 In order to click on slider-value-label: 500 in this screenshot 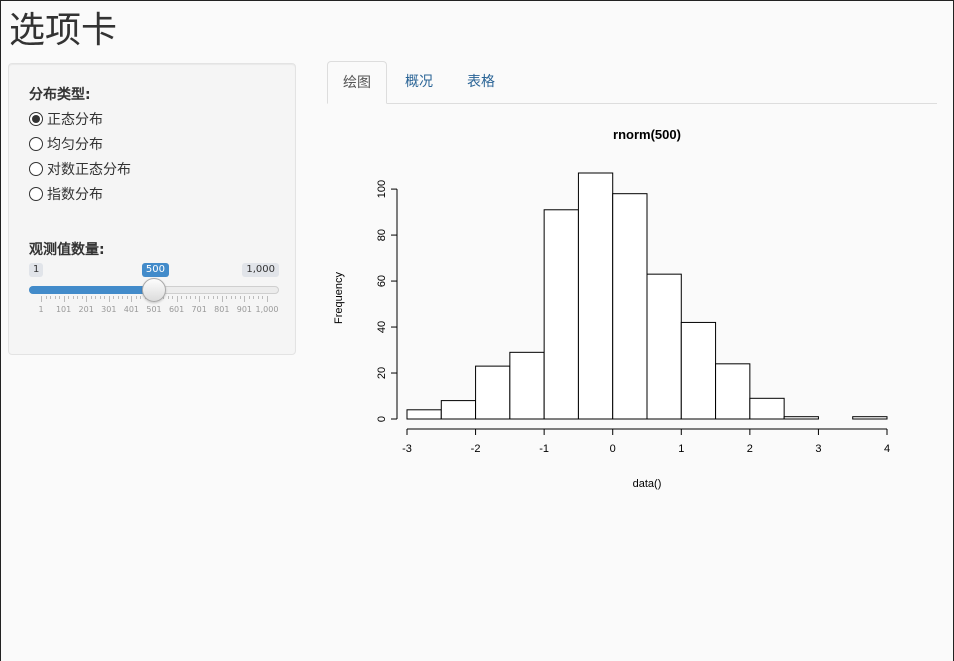, I will do `click(155, 270)`.